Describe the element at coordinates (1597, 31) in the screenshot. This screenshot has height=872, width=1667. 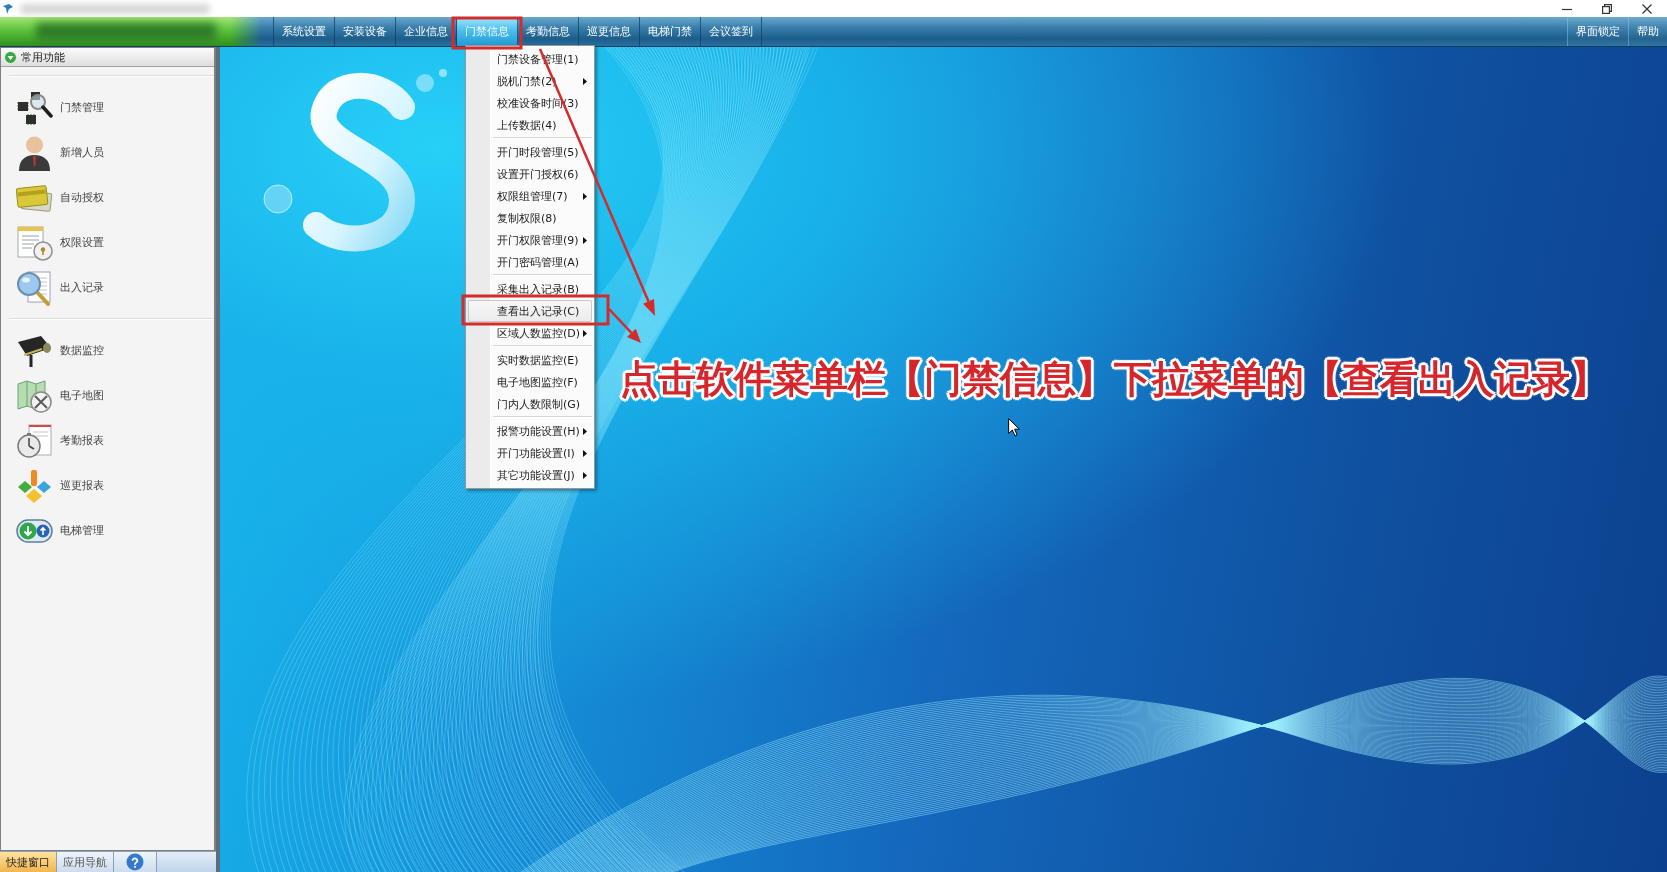
I see `menu-item: 界面锁定` at that location.